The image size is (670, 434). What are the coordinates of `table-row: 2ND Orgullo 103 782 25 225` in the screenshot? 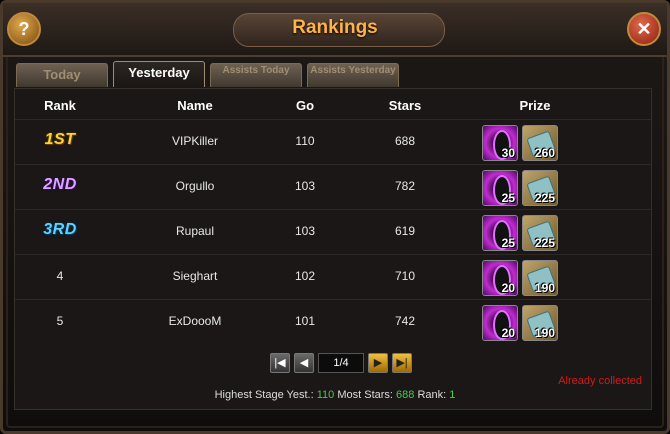 It's located at (333, 186).